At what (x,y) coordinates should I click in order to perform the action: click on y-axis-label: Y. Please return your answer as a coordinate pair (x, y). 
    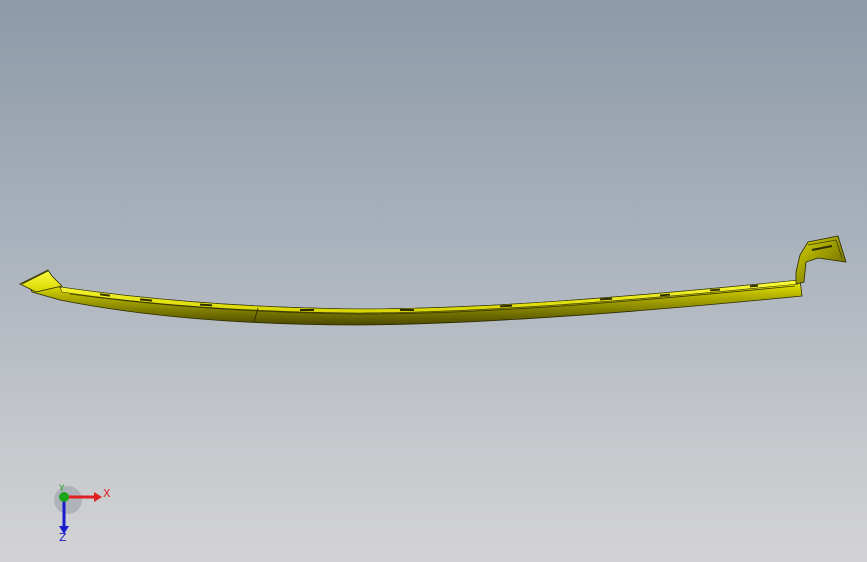
    Looking at the image, I should click on (62, 489).